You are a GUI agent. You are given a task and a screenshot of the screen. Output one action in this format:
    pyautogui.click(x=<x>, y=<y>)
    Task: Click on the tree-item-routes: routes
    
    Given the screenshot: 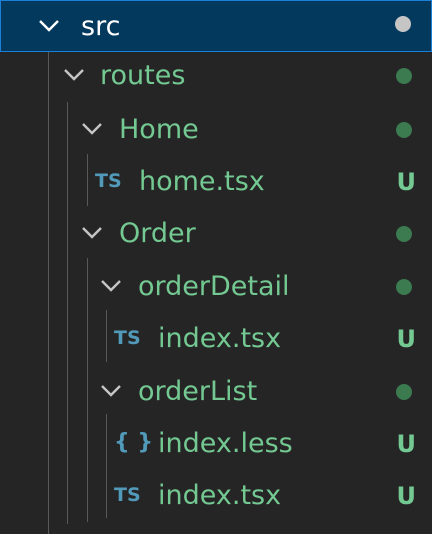 What is the action you would take?
    pyautogui.click(x=216, y=76)
    